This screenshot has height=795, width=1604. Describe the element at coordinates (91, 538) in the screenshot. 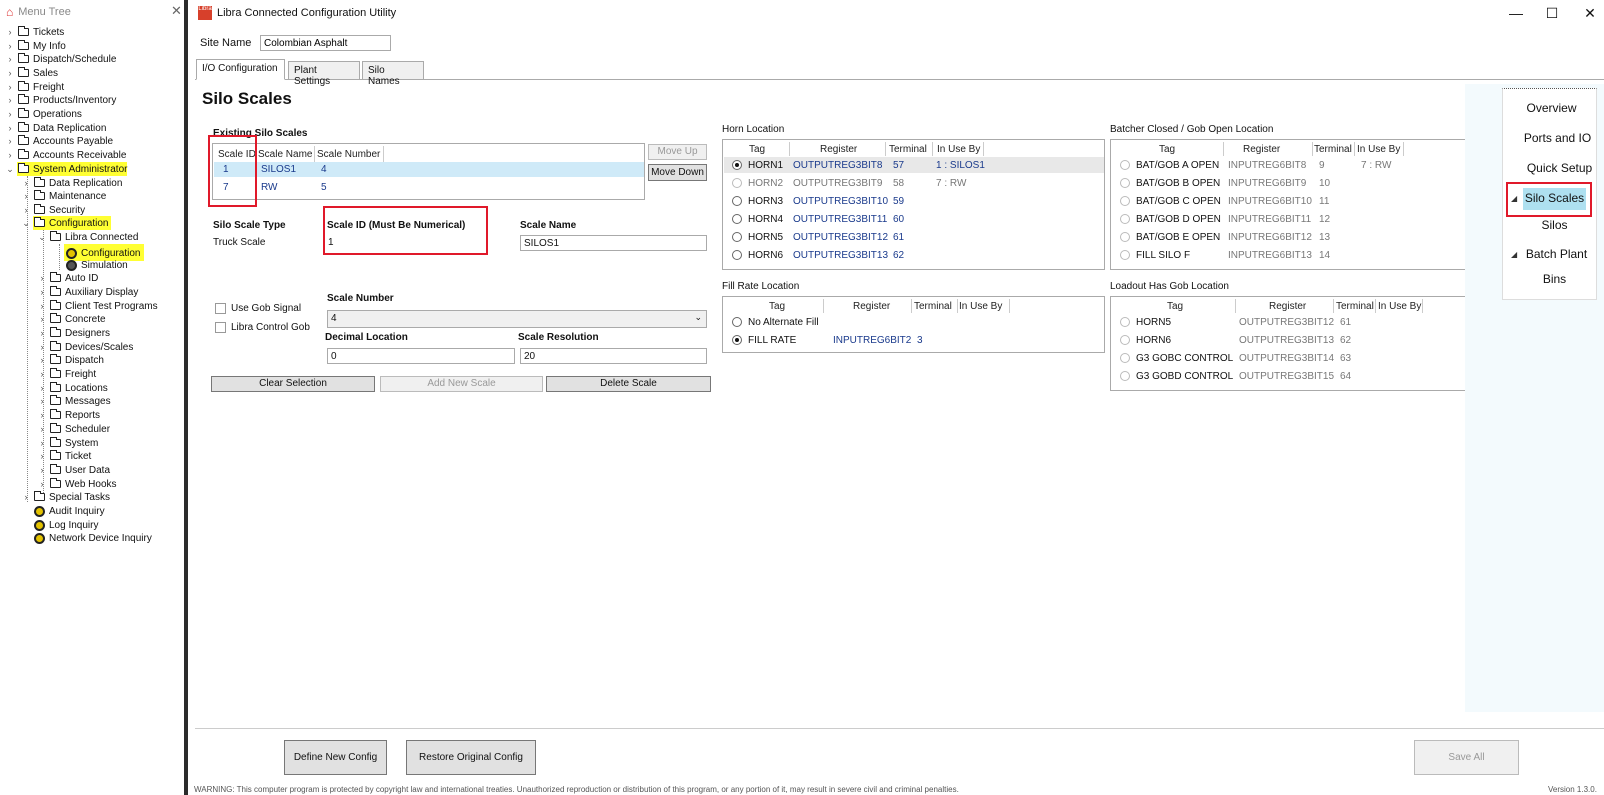

I see `tree-item-network-device-inquiry: Network Device Inquiry` at that location.